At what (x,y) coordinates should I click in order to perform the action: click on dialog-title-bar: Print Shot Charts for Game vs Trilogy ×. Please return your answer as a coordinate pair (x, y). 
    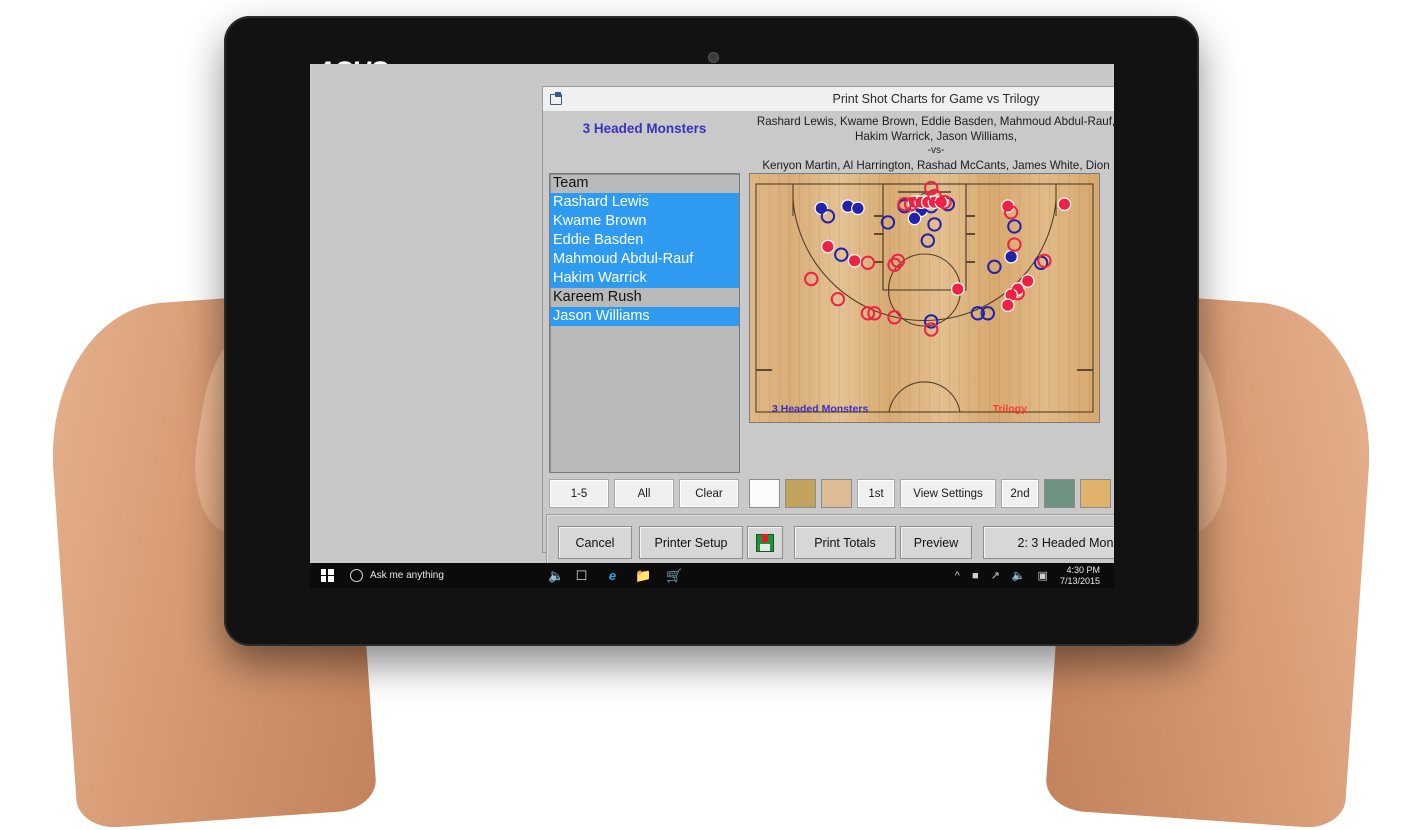
    Looking at the image, I should click on (828, 99).